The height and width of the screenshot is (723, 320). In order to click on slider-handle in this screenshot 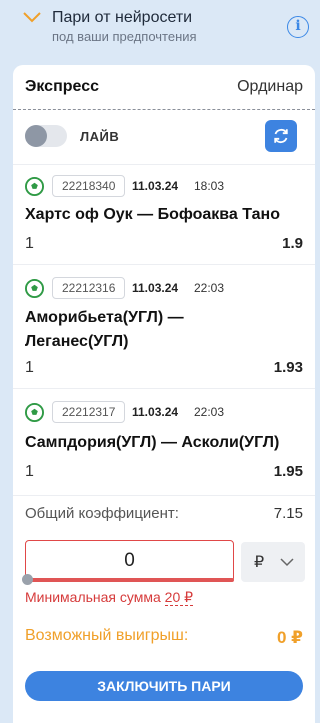, I will do `click(27, 579)`.